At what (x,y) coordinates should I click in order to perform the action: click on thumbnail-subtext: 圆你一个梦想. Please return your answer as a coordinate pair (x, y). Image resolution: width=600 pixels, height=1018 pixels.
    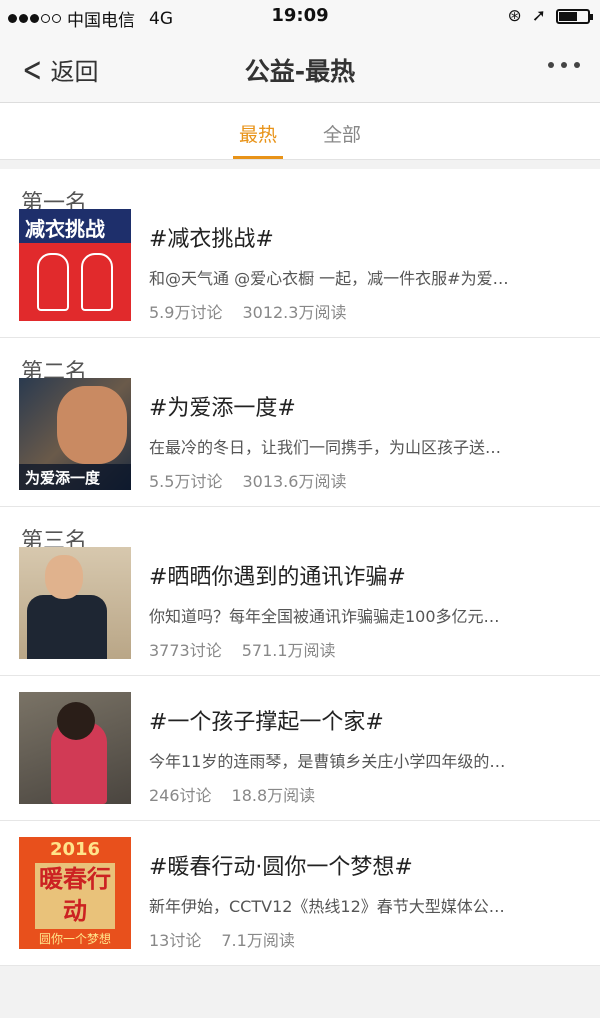
    Looking at the image, I should click on (74, 939).